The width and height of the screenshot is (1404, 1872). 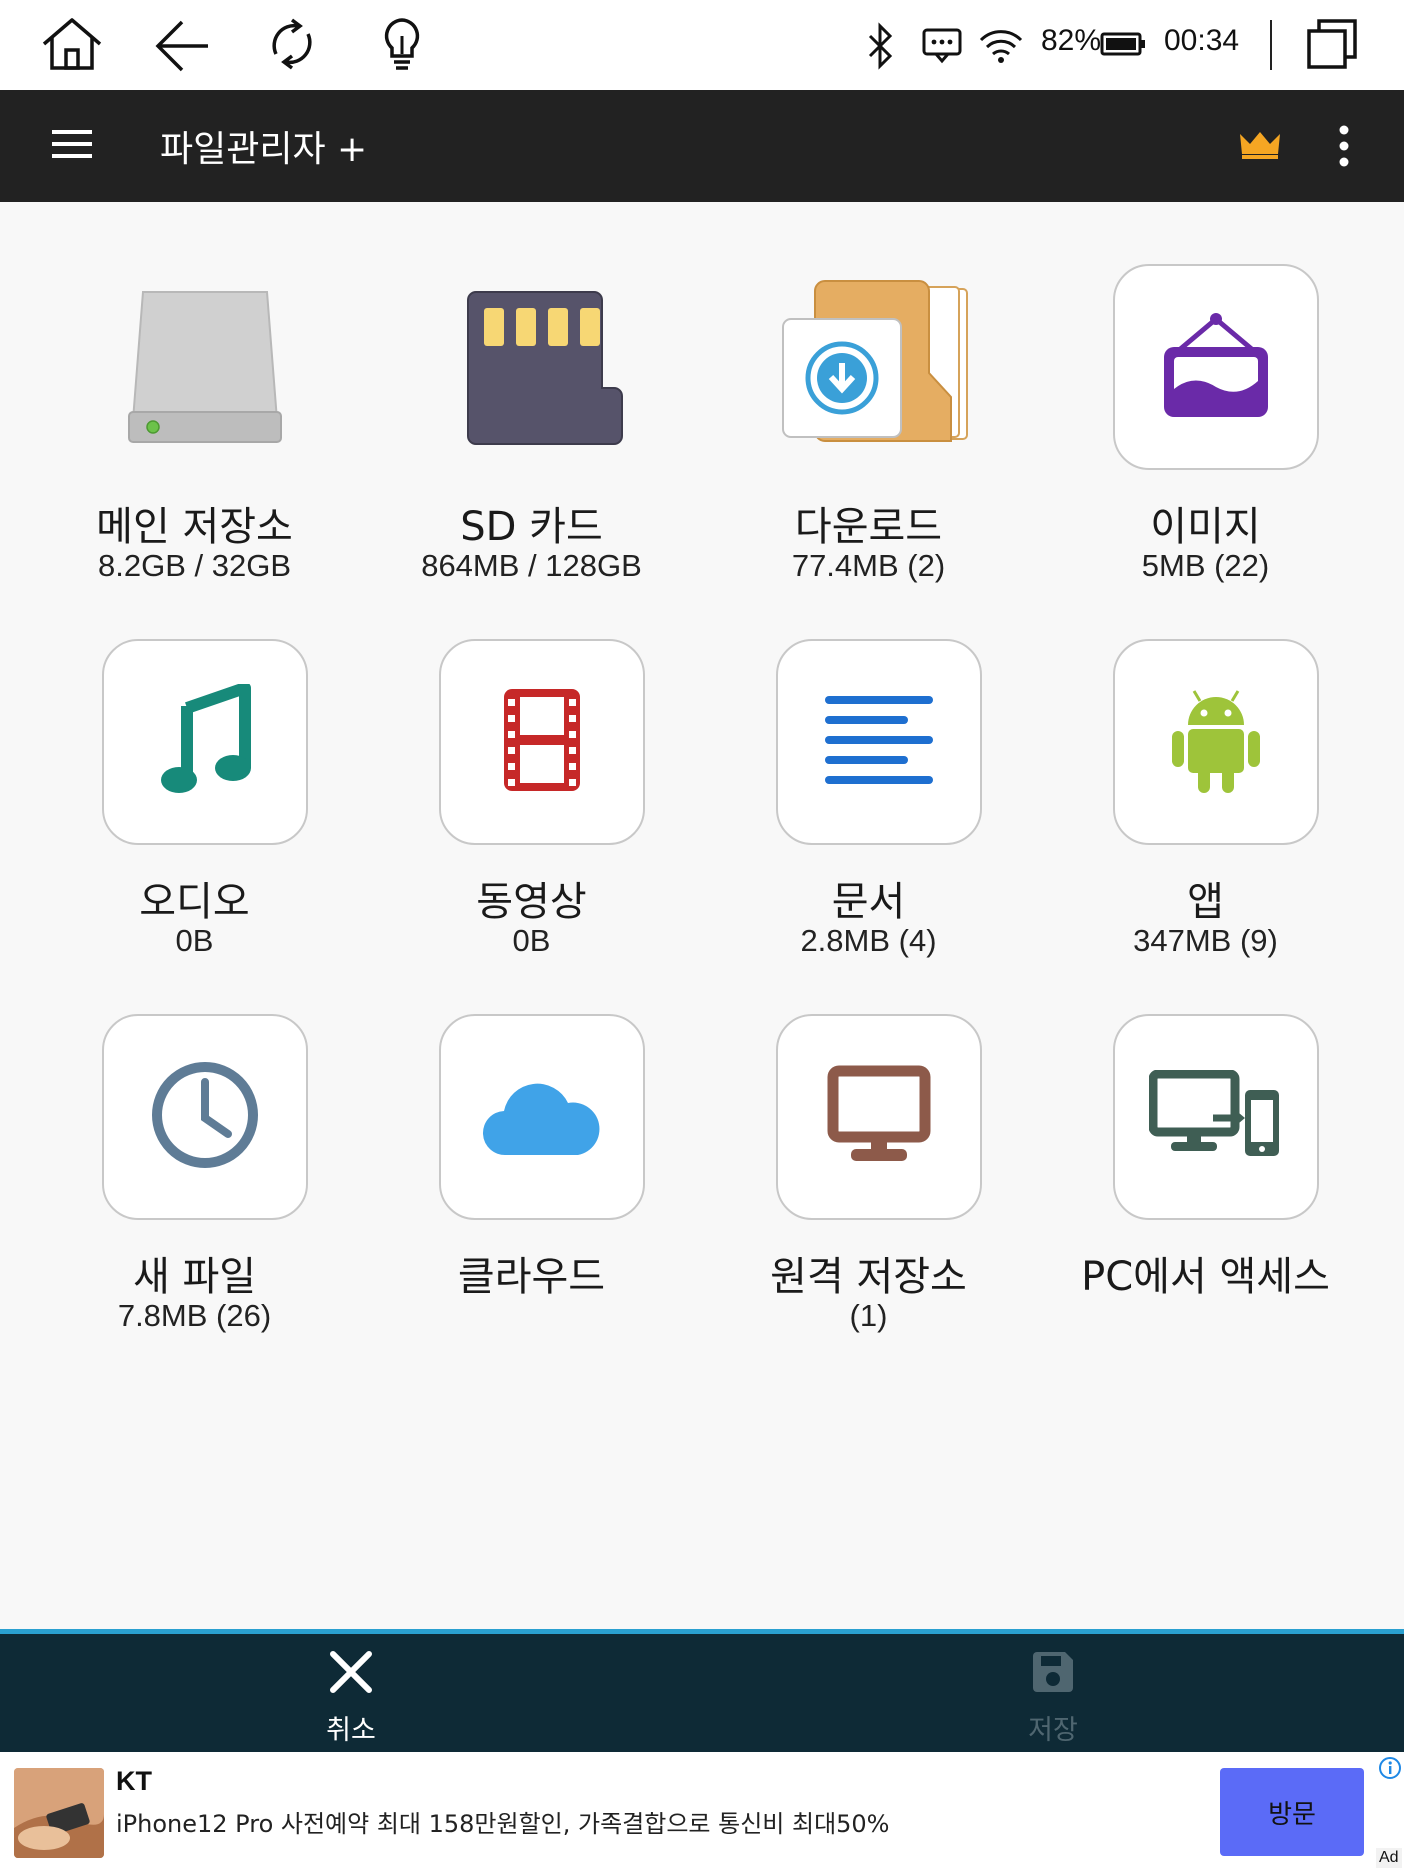 I want to click on cloud-tile-frame, so click(x=542, y=1117).